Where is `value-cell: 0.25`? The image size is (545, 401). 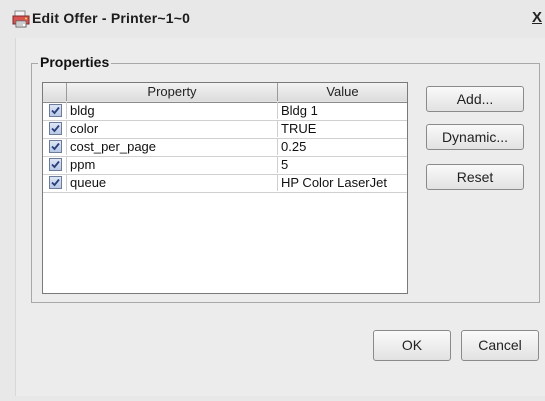 value-cell: 0.25 is located at coordinates (342, 146).